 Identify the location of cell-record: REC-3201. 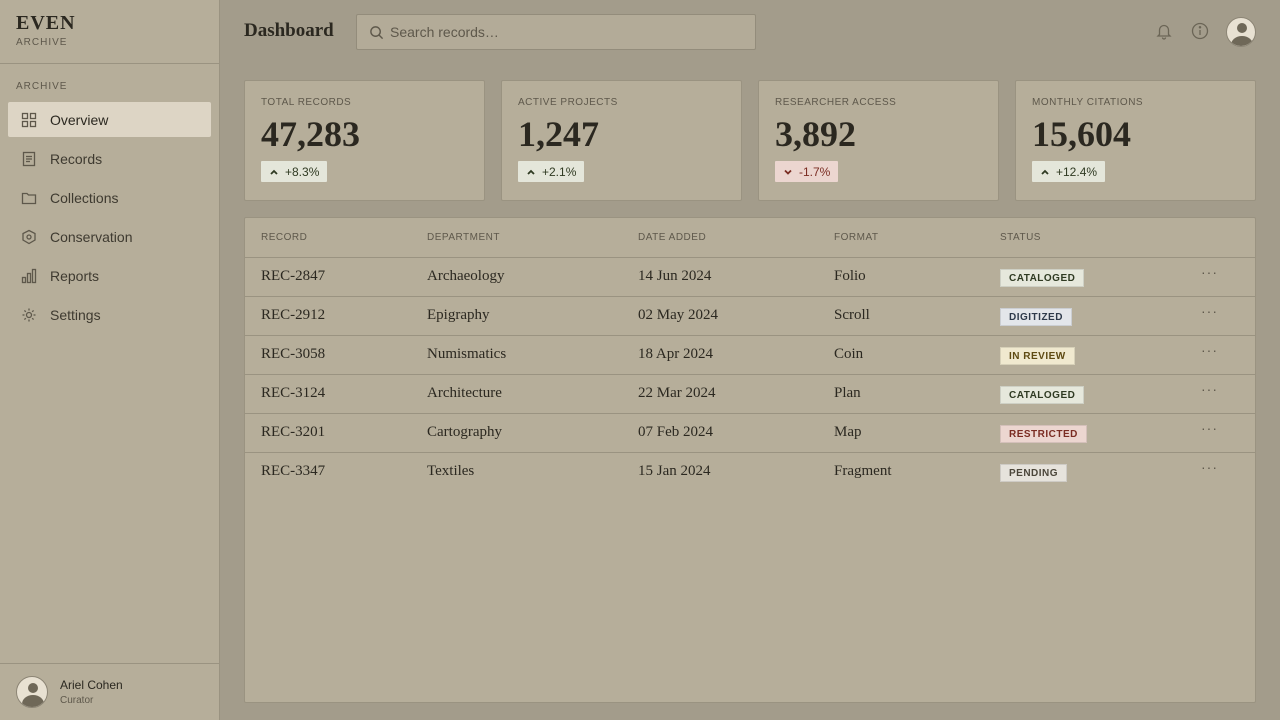
(293, 432).